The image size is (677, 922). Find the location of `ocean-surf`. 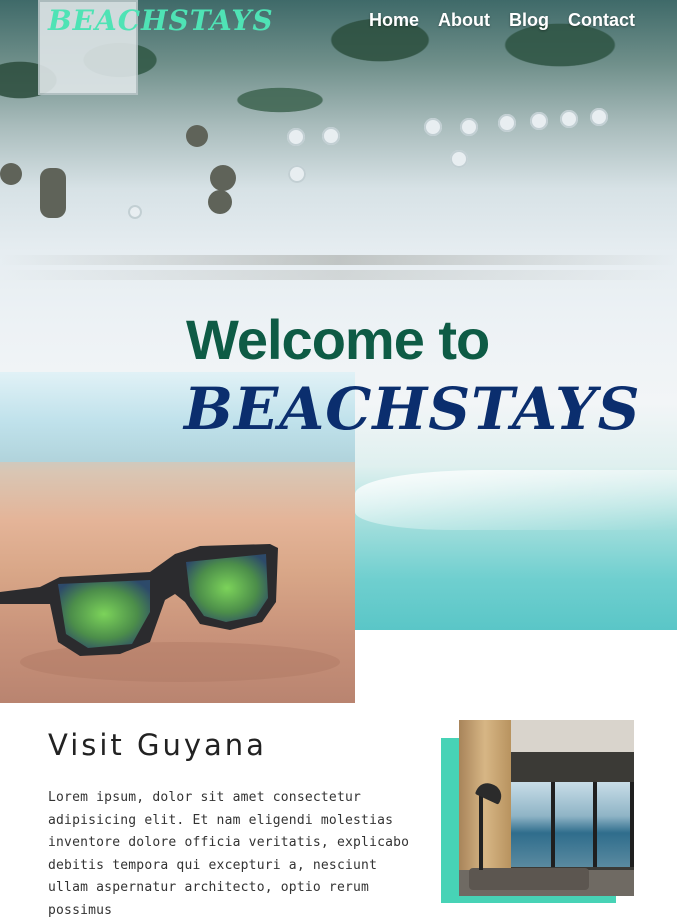

ocean-surf is located at coordinates (516, 500).